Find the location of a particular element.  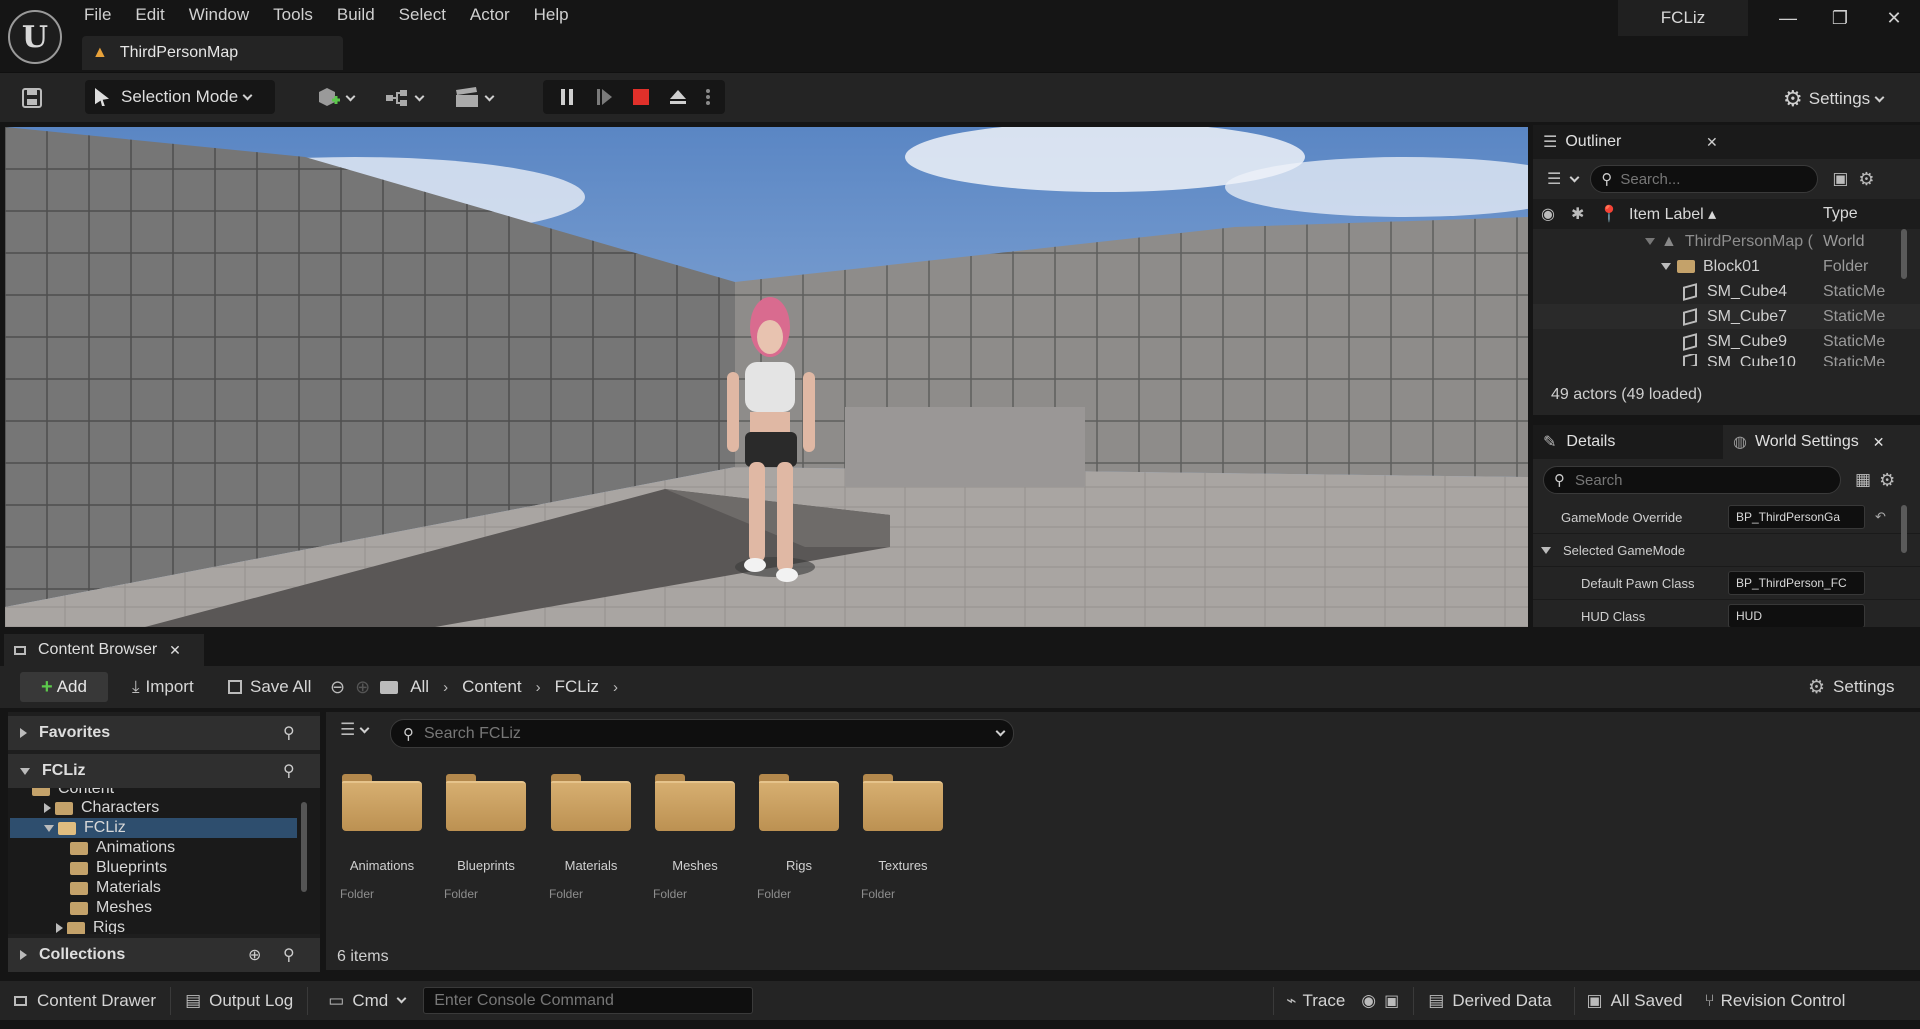

hud-class-select: HUD is located at coordinates (1796, 615).